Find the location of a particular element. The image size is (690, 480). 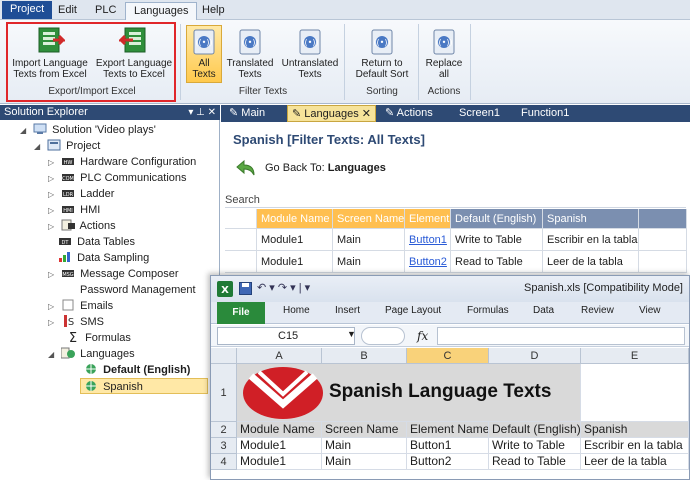

panel-controls: ▾ ⊥ ✕ is located at coordinates (202, 112).